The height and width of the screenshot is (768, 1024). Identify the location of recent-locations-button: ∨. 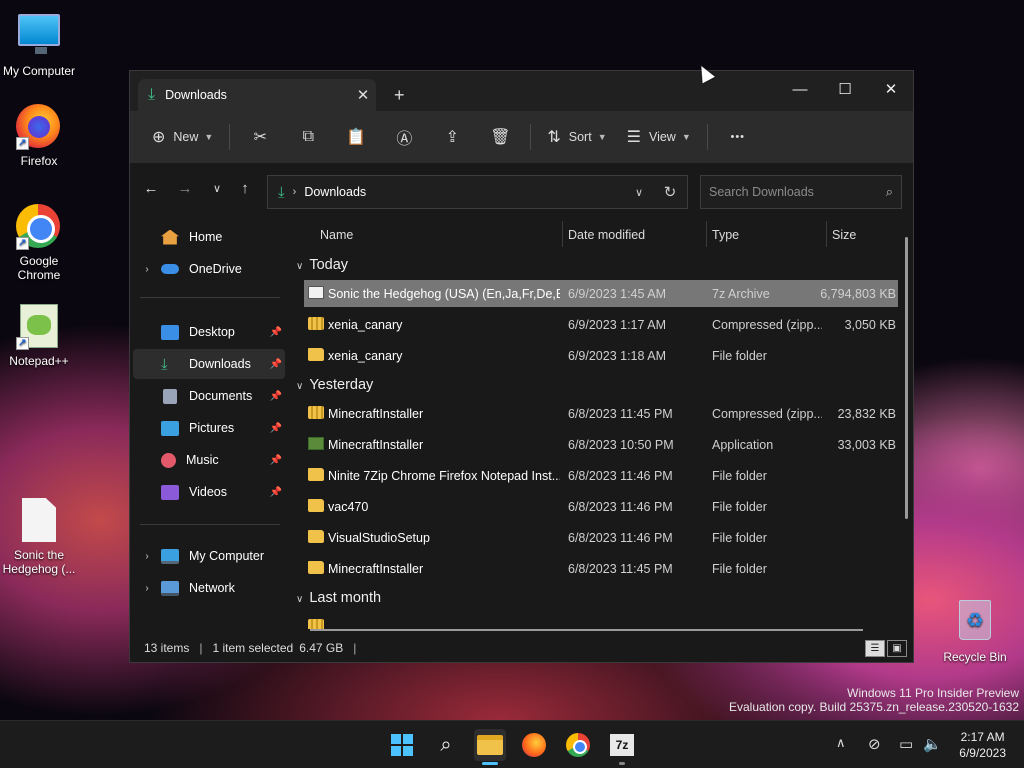
(217, 188).